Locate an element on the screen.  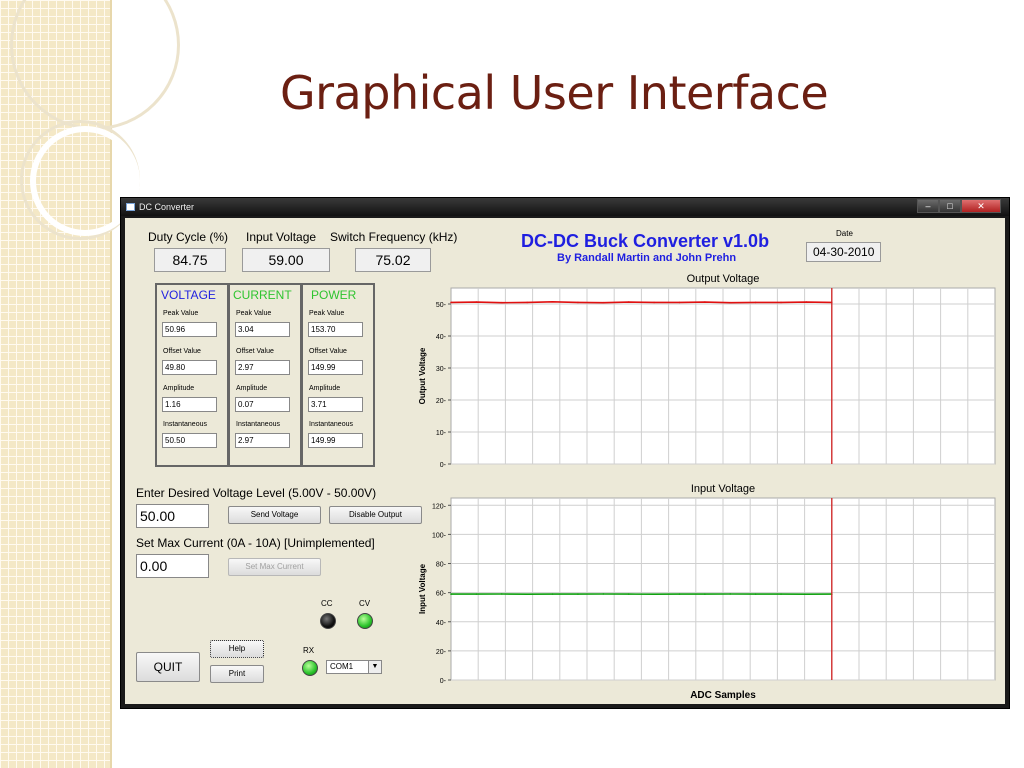
voltage-amplitude-label: Amplitude is located at coordinates (179, 388).